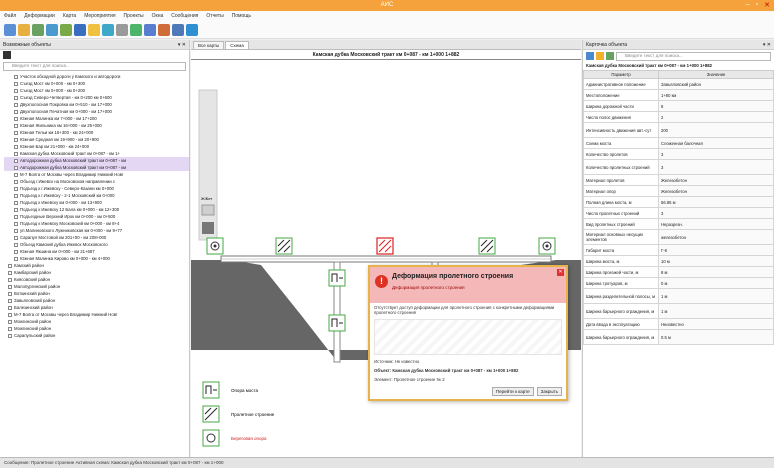 This screenshot has height=468, width=774. What do you see at coordinates (24, 29) in the screenshot?
I see `open-icon` at bounding box center [24, 29].